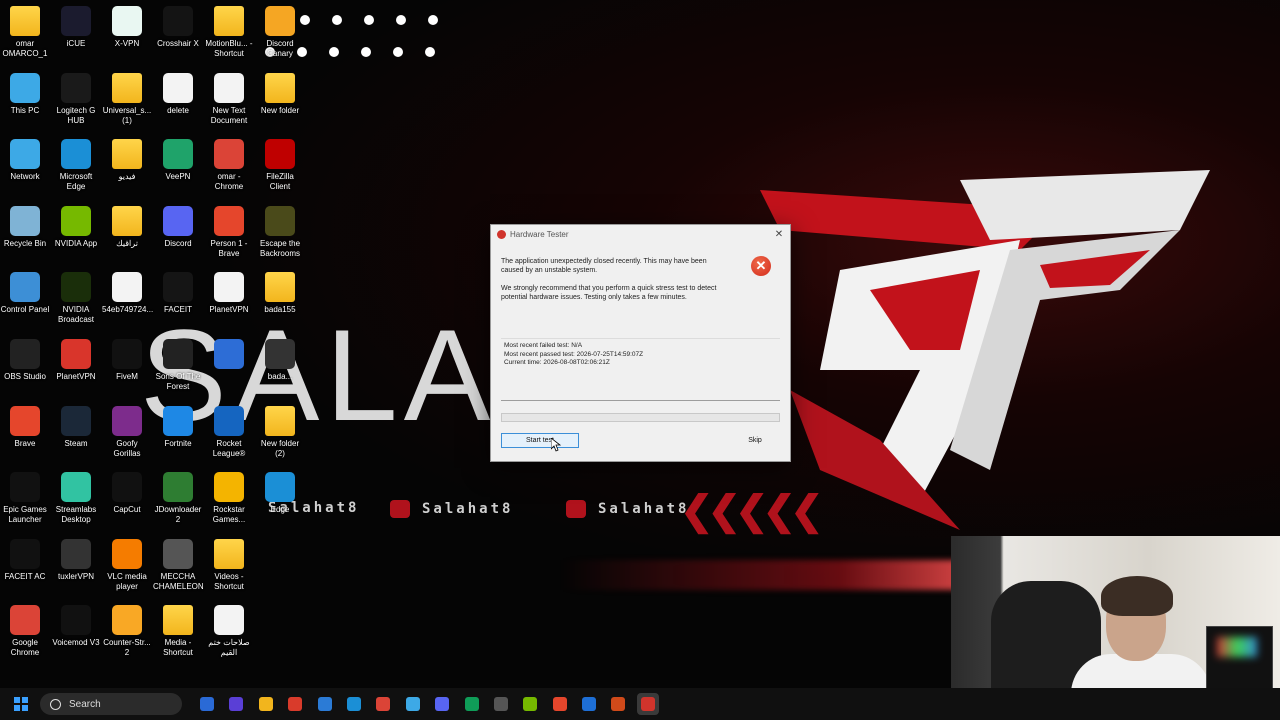 The width and height of the screenshot is (1280, 720). What do you see at coordinates (501, 704) in the screenshot?
I see `steam-icon` at bounding box center [501, 704].